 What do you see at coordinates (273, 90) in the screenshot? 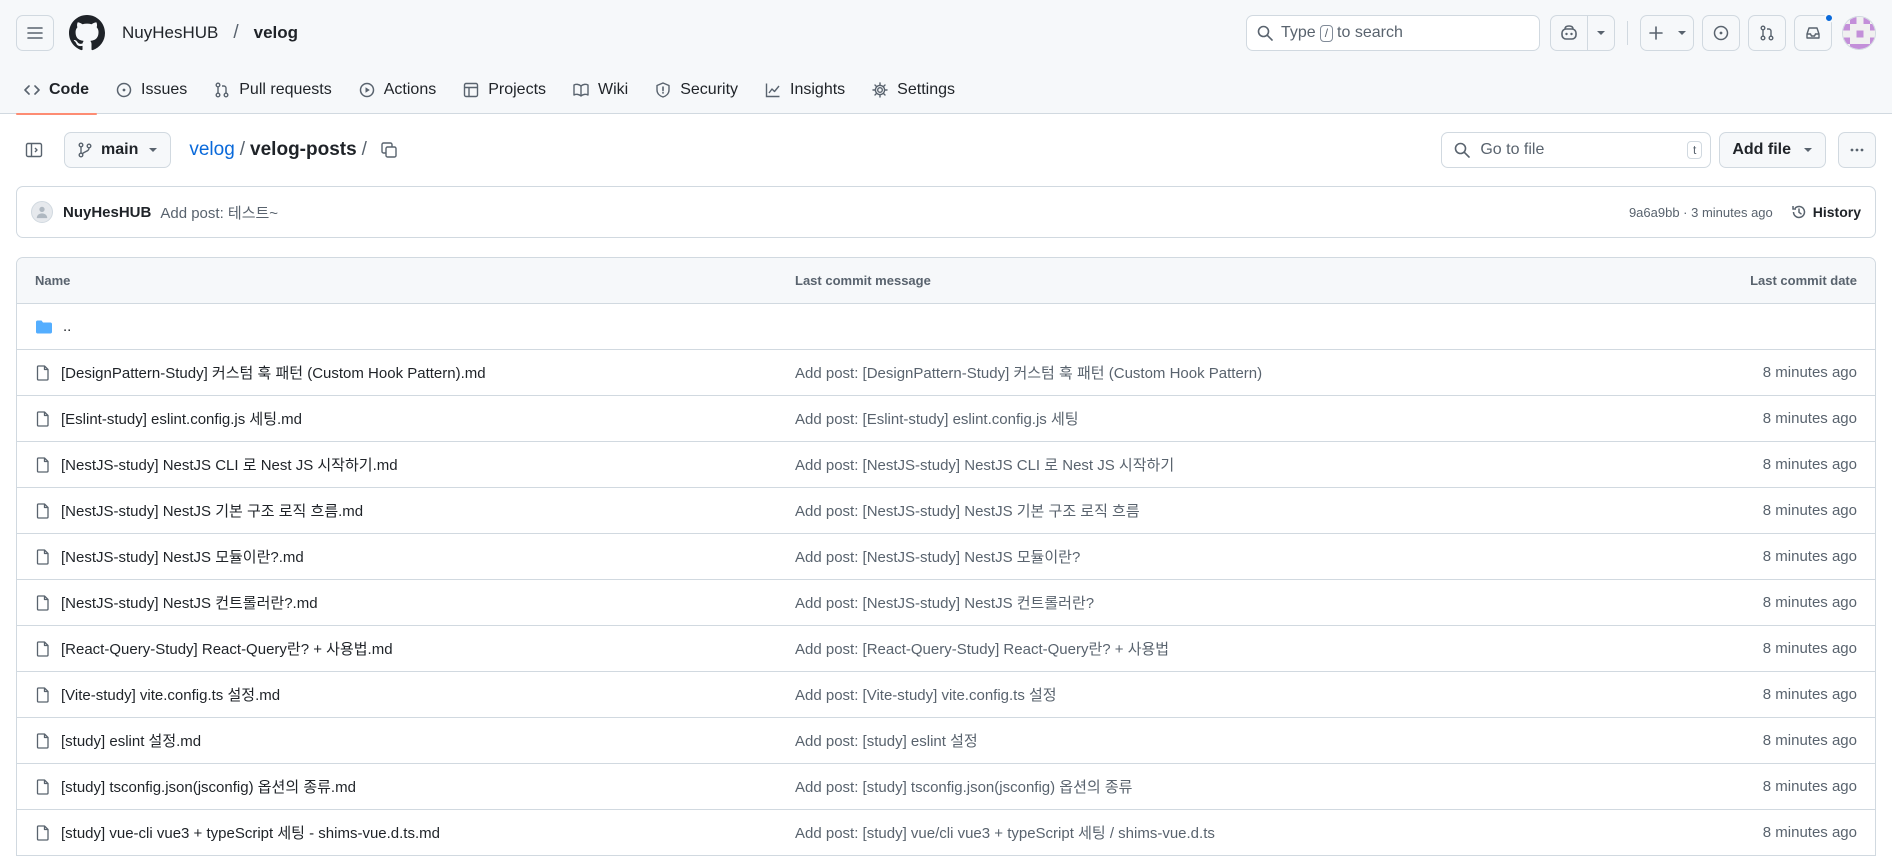
I see `tab-pull-requests: Pull requests` at bounding box center [273, 90].